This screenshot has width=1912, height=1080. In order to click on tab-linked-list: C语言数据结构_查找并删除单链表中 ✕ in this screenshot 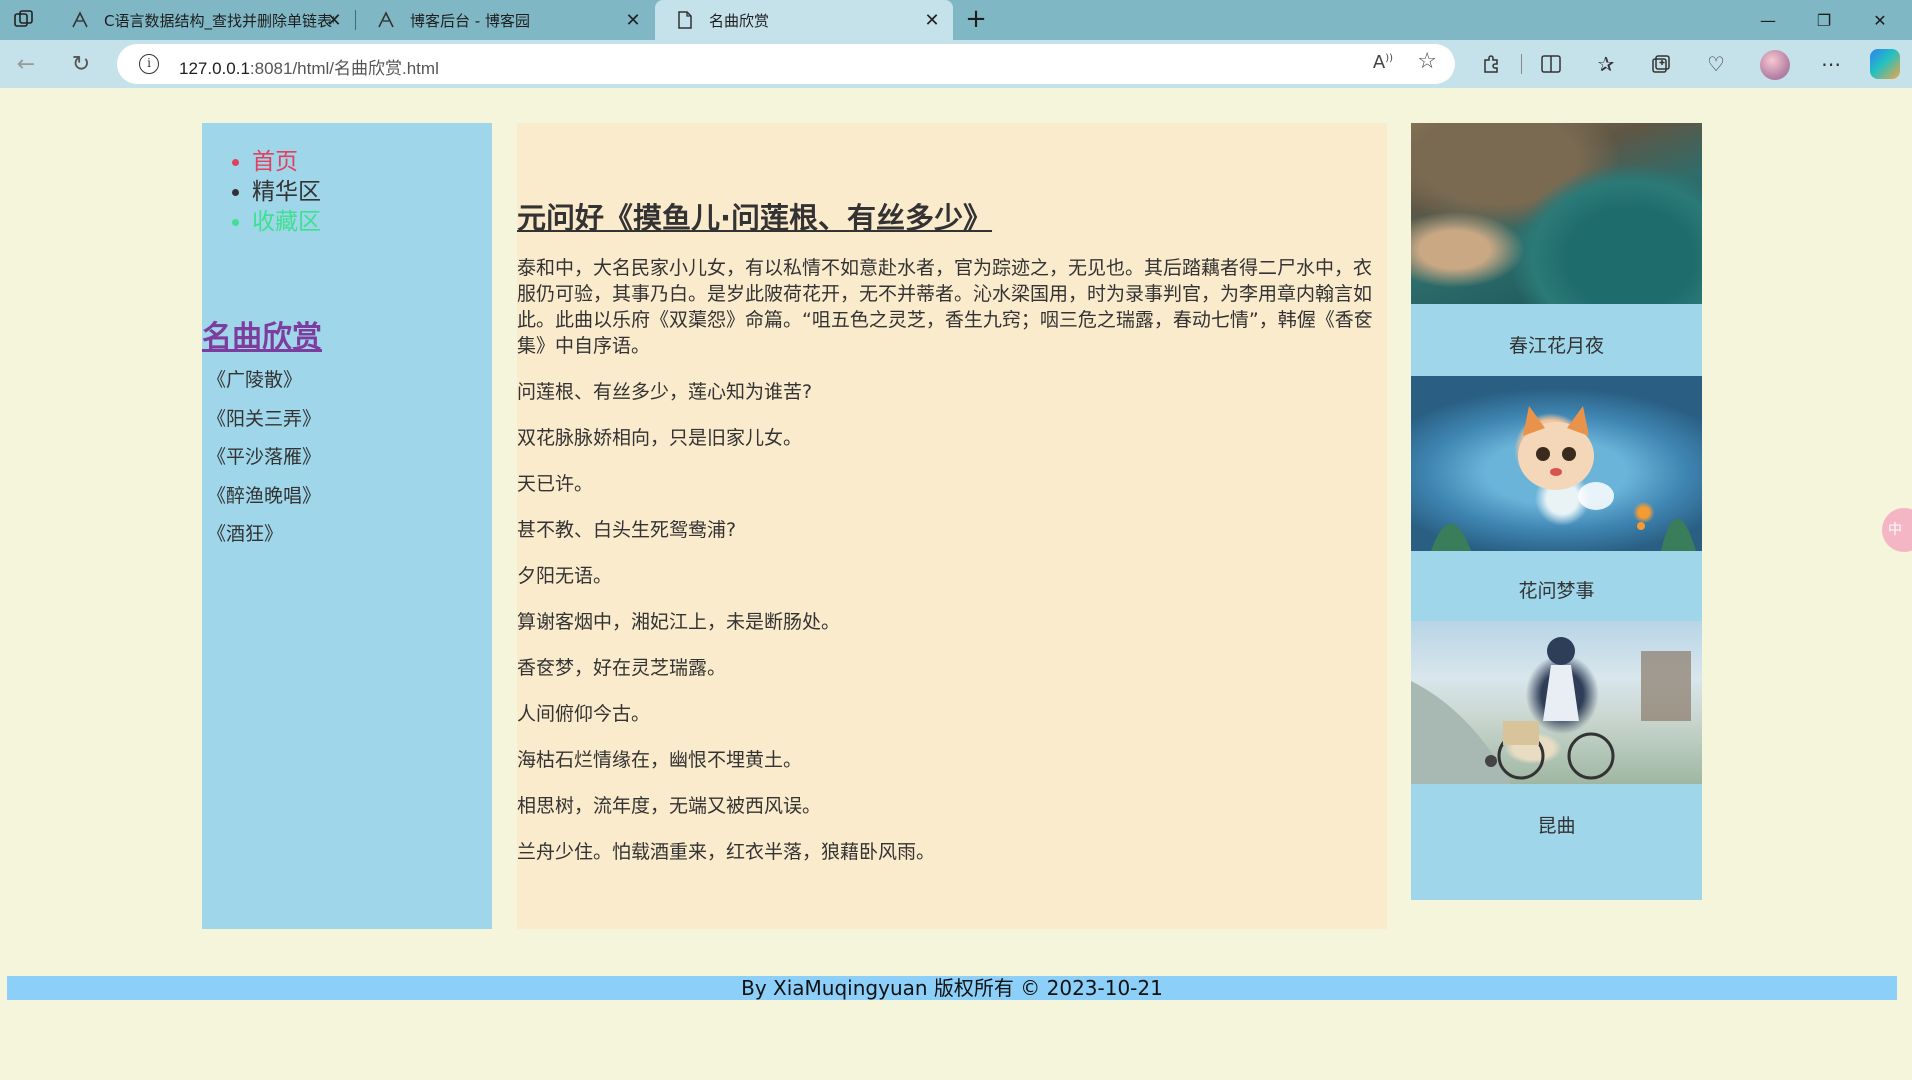, I will do `click(202, 20)`.